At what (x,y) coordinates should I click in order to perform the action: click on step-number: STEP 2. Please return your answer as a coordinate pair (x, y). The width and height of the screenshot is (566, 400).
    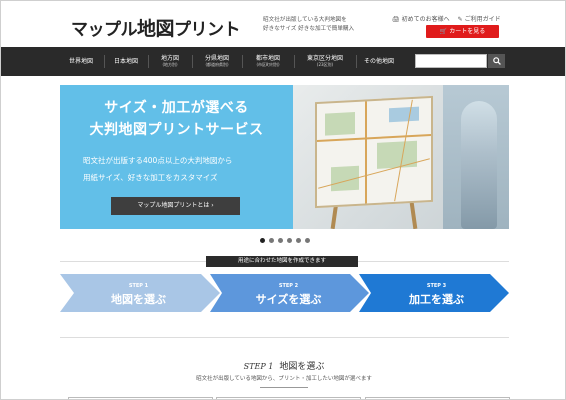
    Looking at the image, I should click on (288, 286).